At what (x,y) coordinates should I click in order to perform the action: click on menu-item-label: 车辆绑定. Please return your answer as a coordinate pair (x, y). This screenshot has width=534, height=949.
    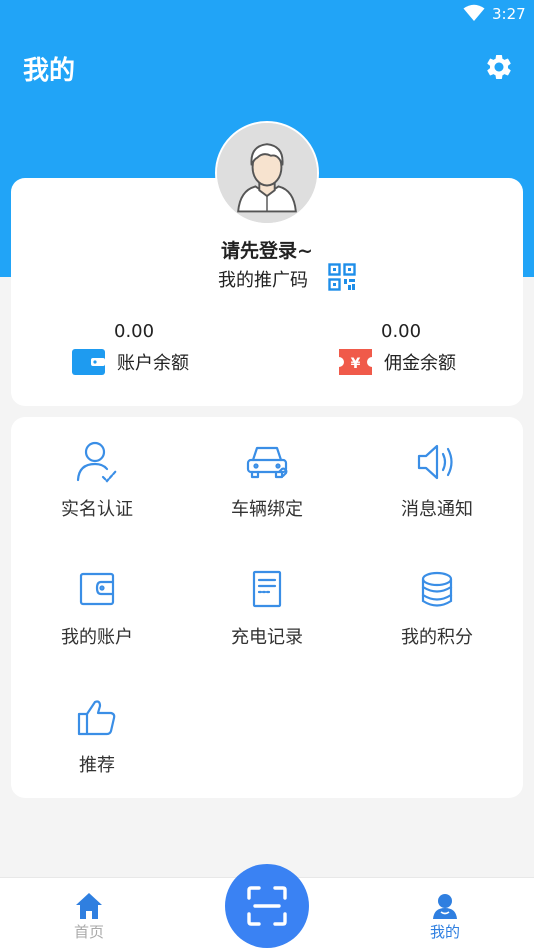
    Looking at the image, I should click on (267, 509).